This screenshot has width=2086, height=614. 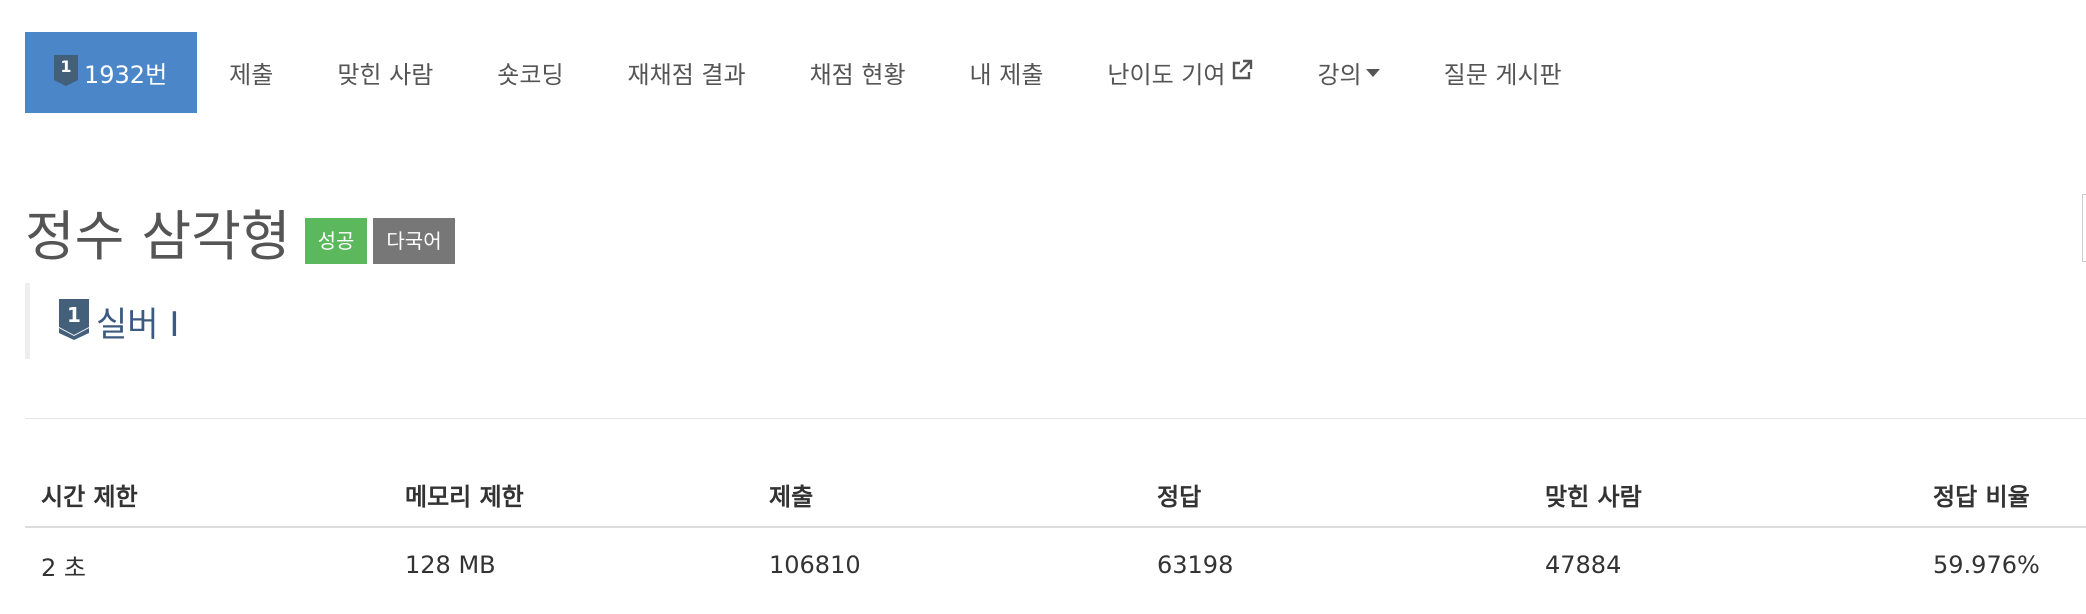 What do you see at coordinates (1723, 495) in the screenshot?
I see `header-solved-users: 맞힌 사람` at bounding box center [1723, 495].